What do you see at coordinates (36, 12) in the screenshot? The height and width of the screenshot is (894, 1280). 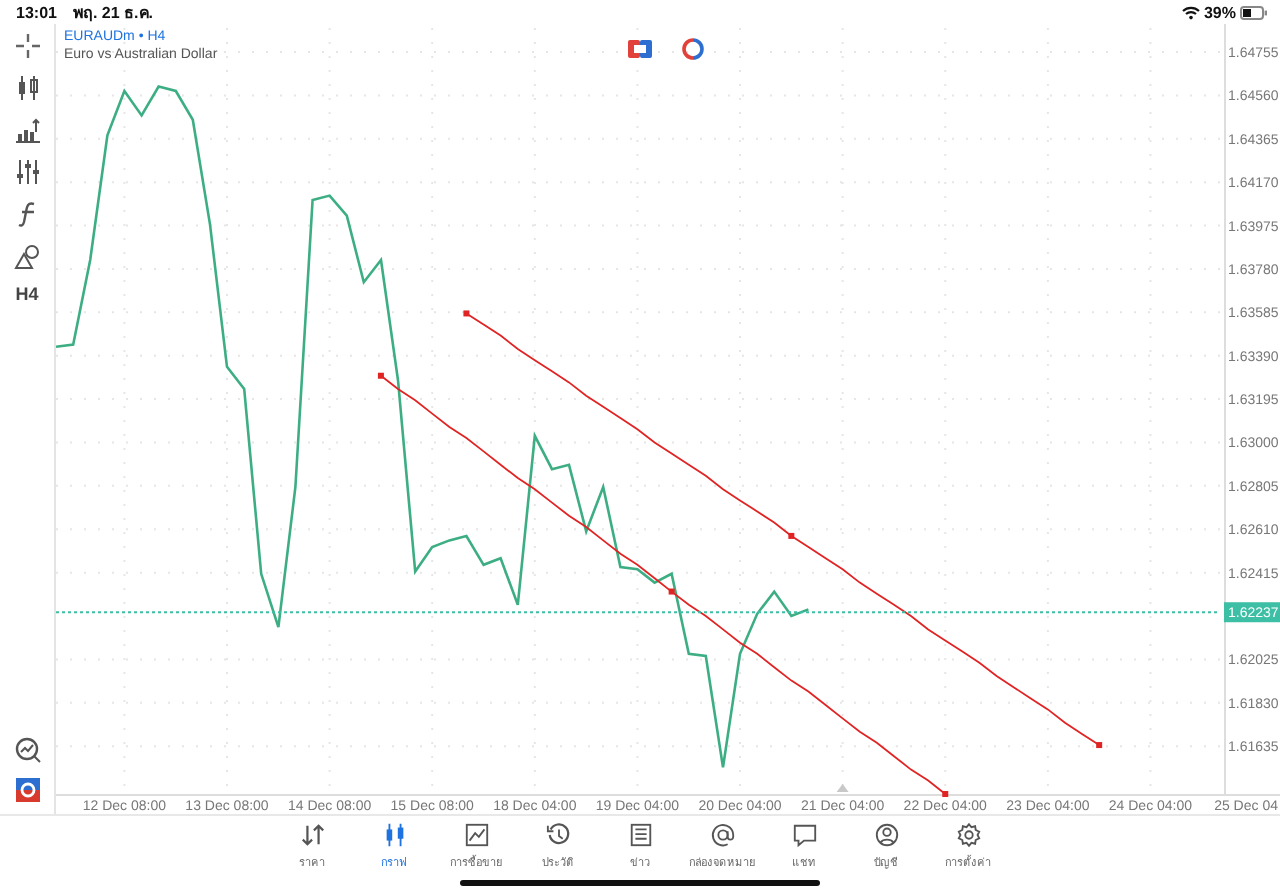 I see `clock: 13:01` at bounding box center [36, 12].